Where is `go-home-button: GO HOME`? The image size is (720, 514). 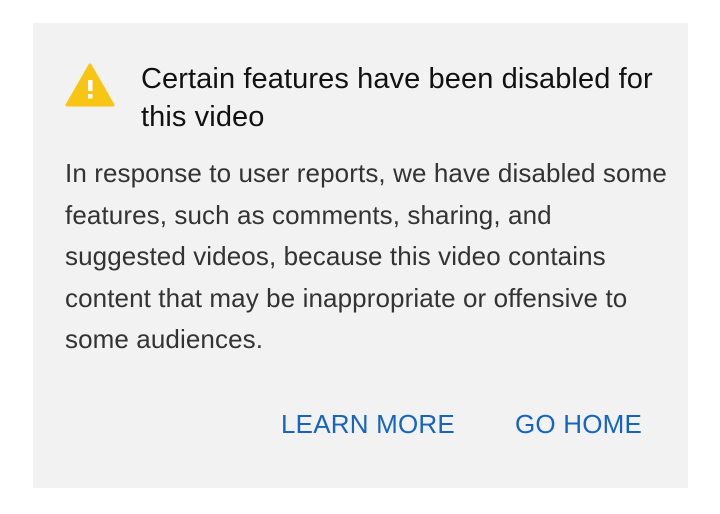 go-home-button: GO HOME is located at coordinates (578, 424).